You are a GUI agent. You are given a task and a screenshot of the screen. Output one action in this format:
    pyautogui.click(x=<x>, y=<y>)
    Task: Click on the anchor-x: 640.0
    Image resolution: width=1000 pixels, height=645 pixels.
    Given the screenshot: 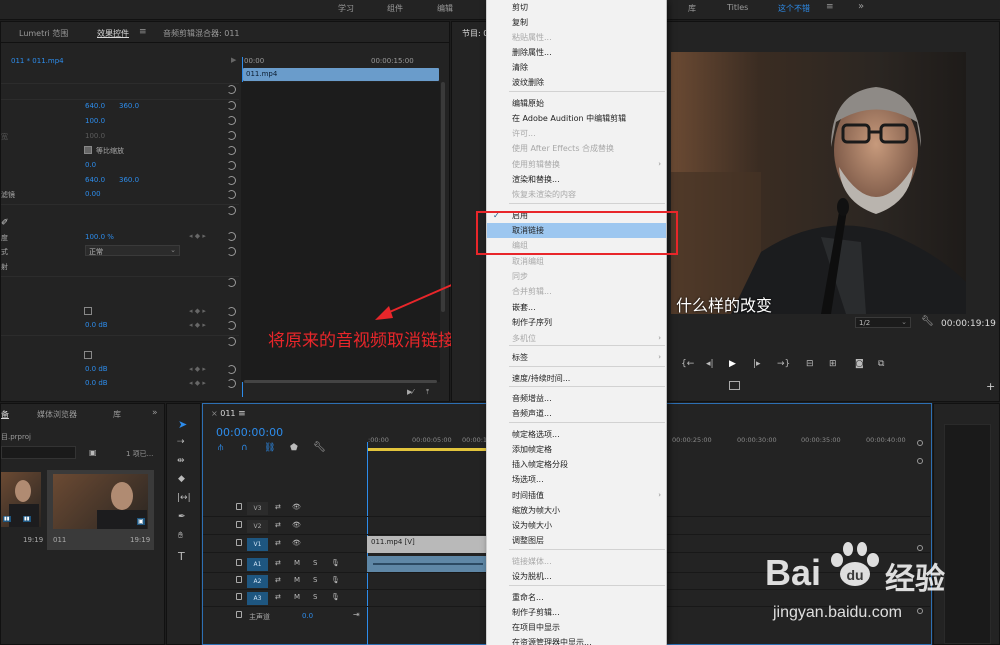 What is the action you would take?
    pyautogui.click(x=95, y=180)
    